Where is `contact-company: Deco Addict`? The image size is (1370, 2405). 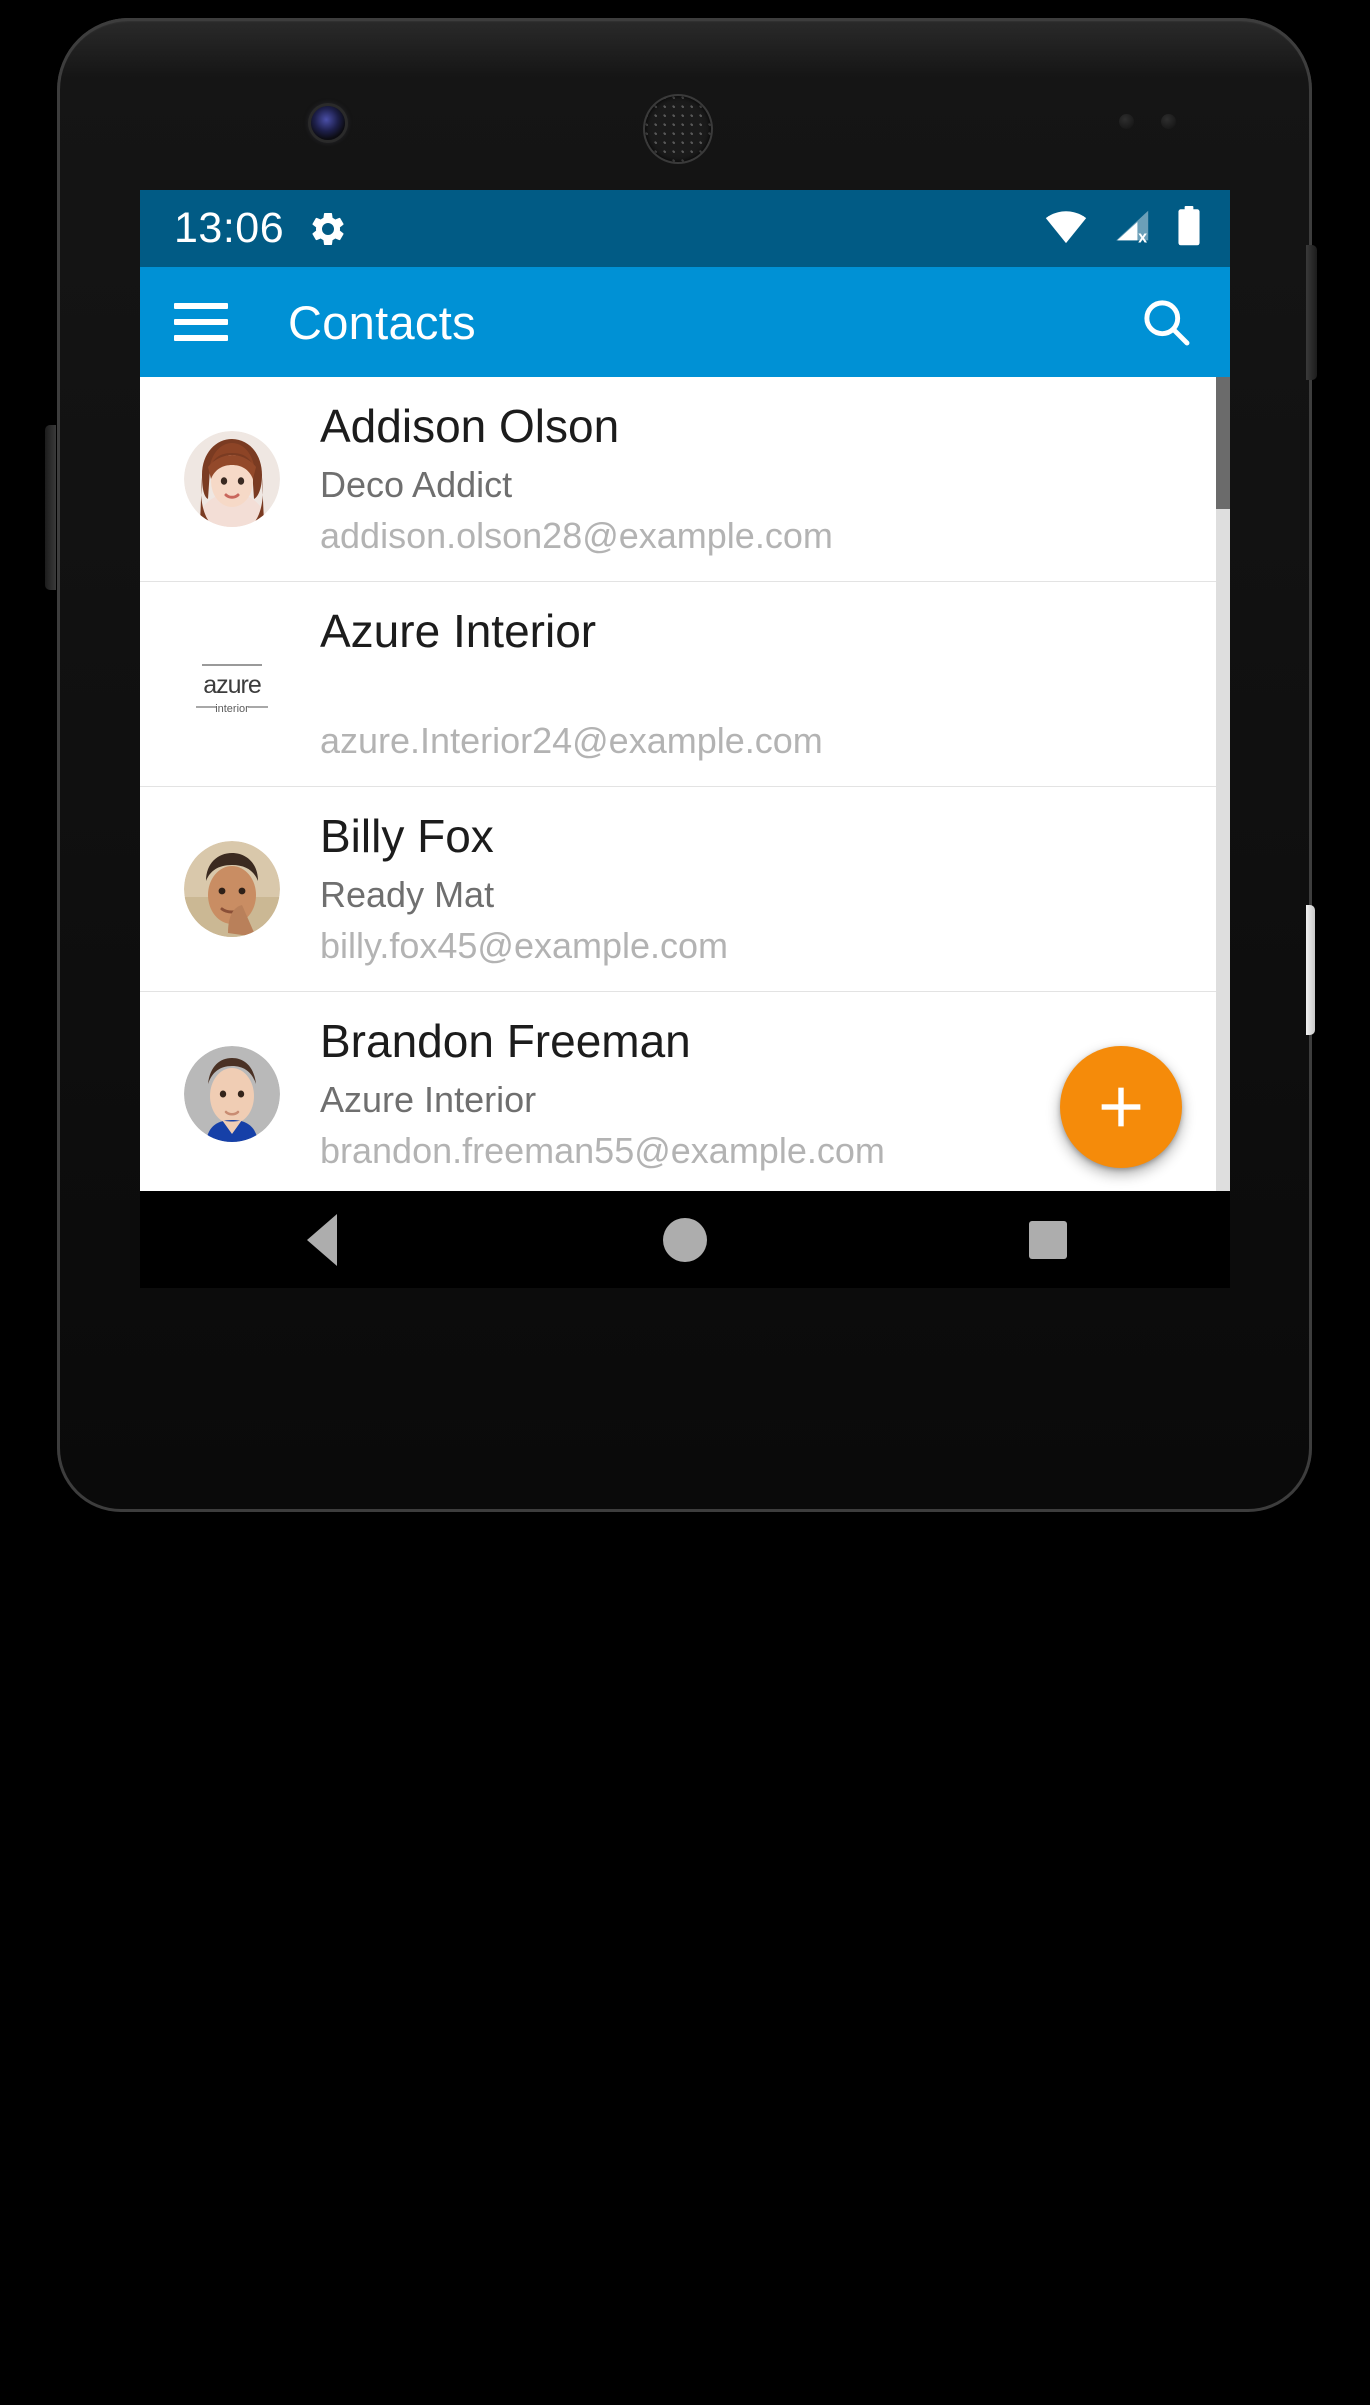
contact-company: Deco Addict is located at coordinates (416, 484).